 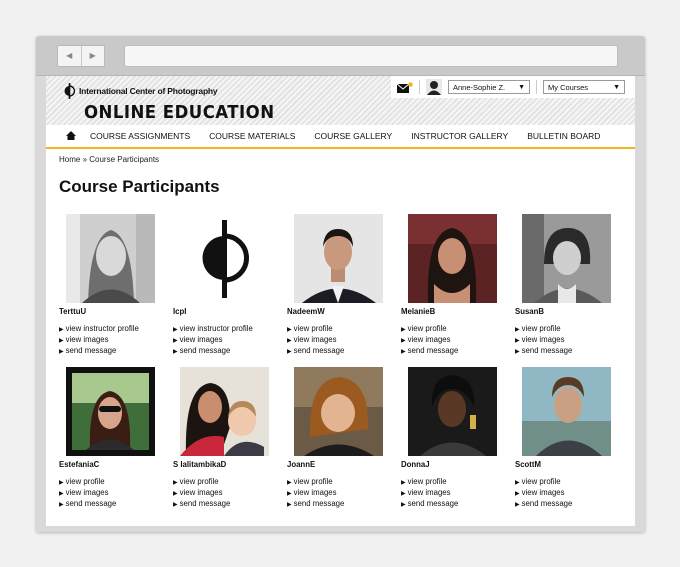 I want to click on chevron-down-icon: ▼, so click(x=521, y=87).